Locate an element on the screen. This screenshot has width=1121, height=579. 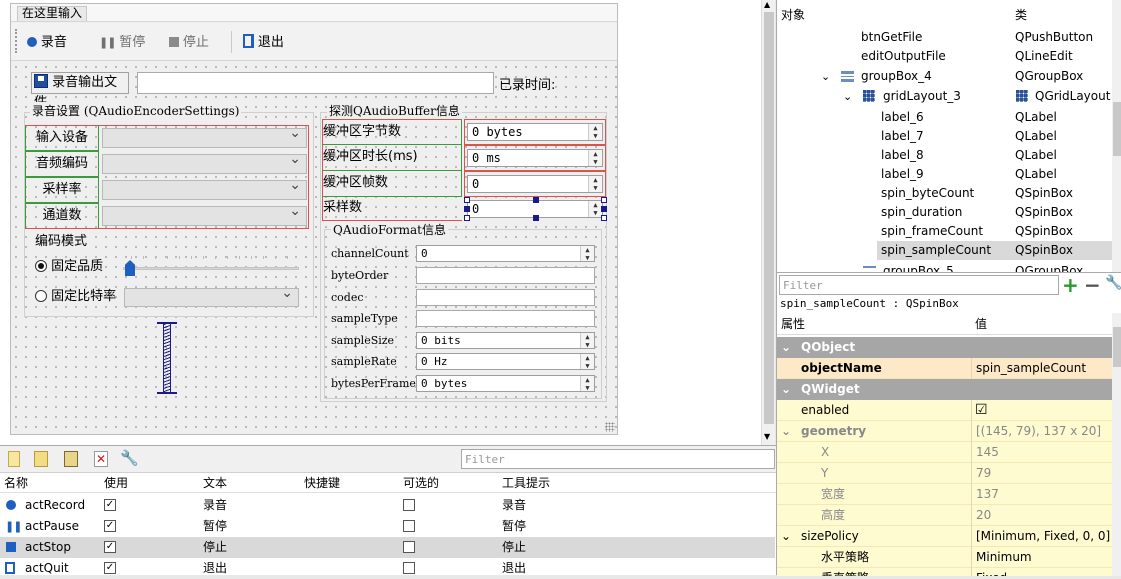
buffer-spin-duration: 0 ms ▲ ▼ is located at coordinates (535, 158).